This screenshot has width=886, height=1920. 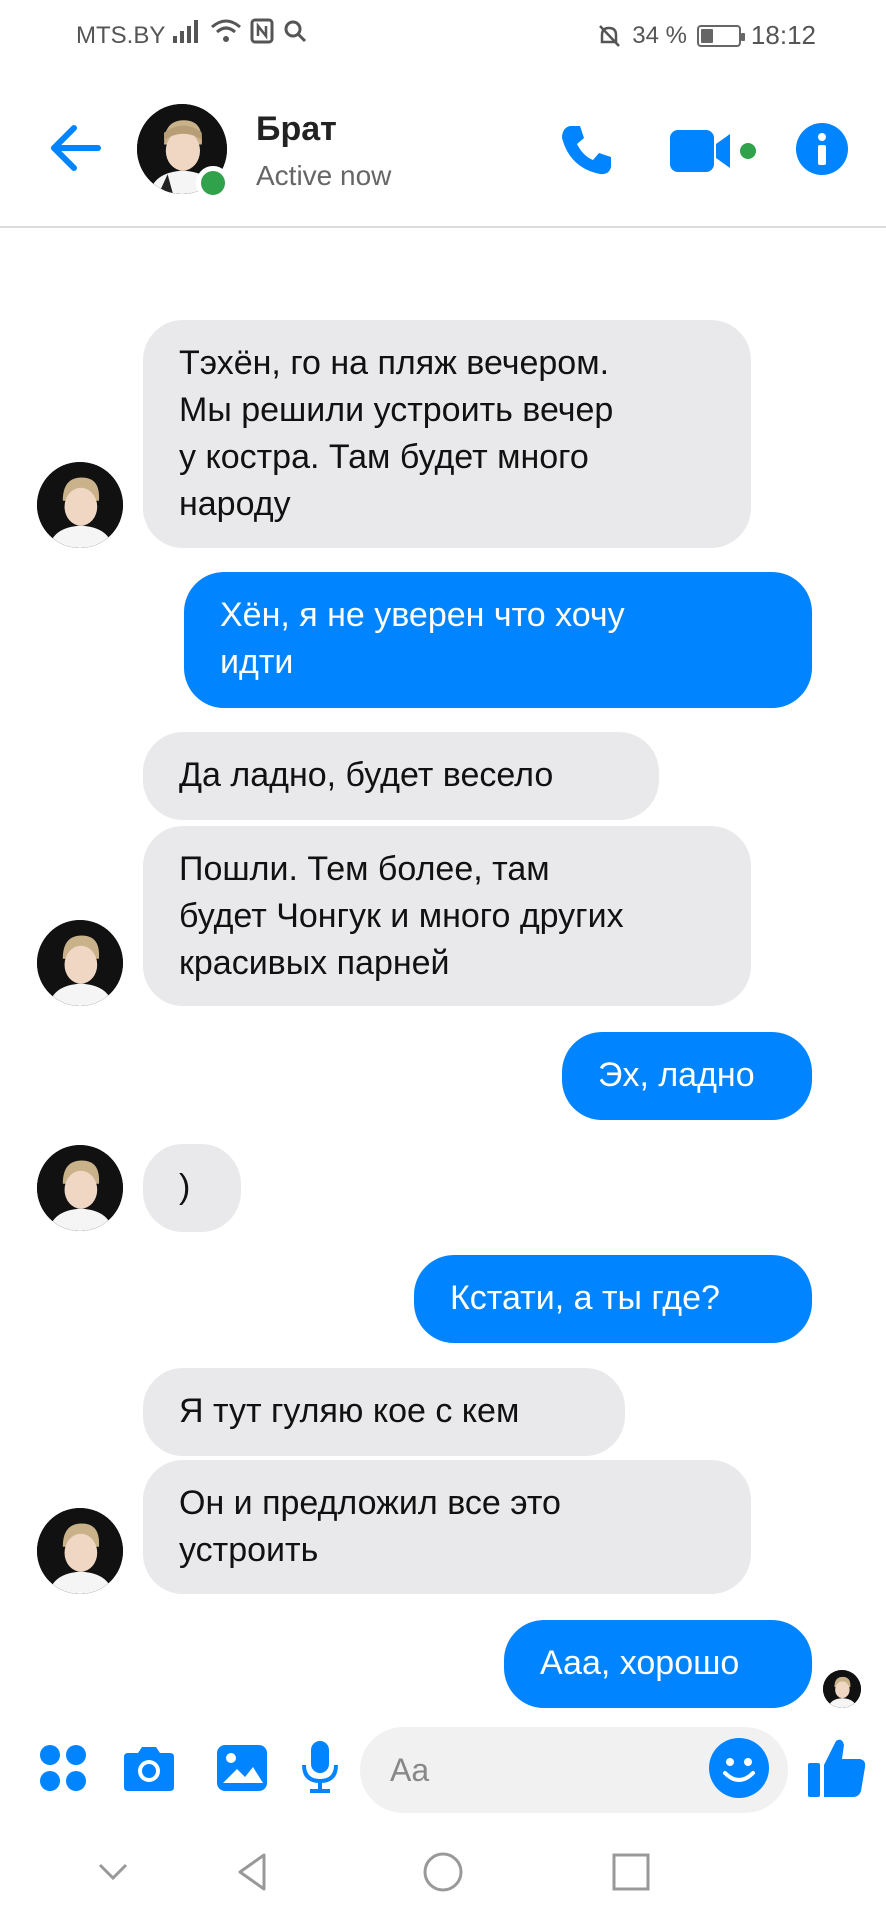 I want to click on video-camera-icon, so click(x=713, y=151).